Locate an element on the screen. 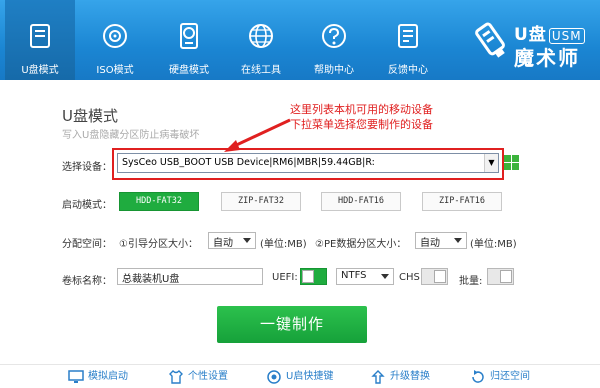  annotation-line-2: 下拉菜单选择您要制作的设备 is located at coordinates (361, 124).